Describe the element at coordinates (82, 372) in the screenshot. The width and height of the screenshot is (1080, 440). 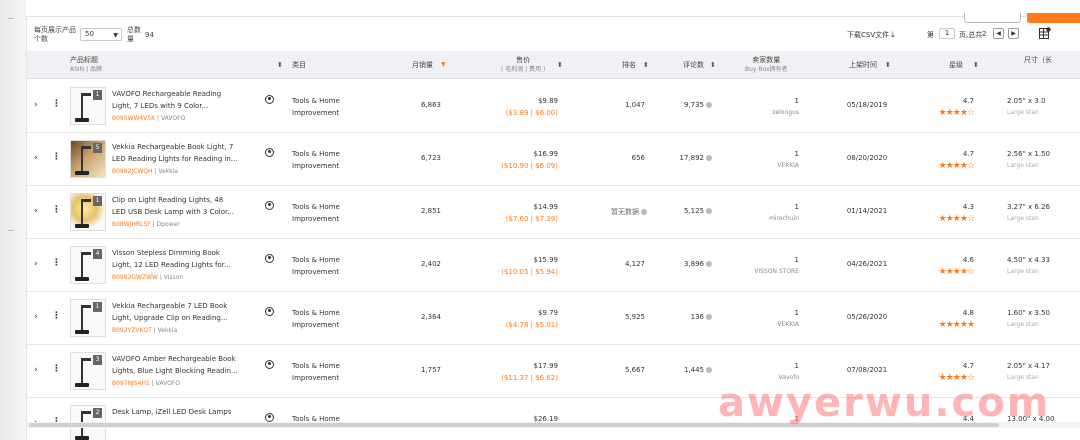
I see `thumbnail-lamp-arm` at that location.